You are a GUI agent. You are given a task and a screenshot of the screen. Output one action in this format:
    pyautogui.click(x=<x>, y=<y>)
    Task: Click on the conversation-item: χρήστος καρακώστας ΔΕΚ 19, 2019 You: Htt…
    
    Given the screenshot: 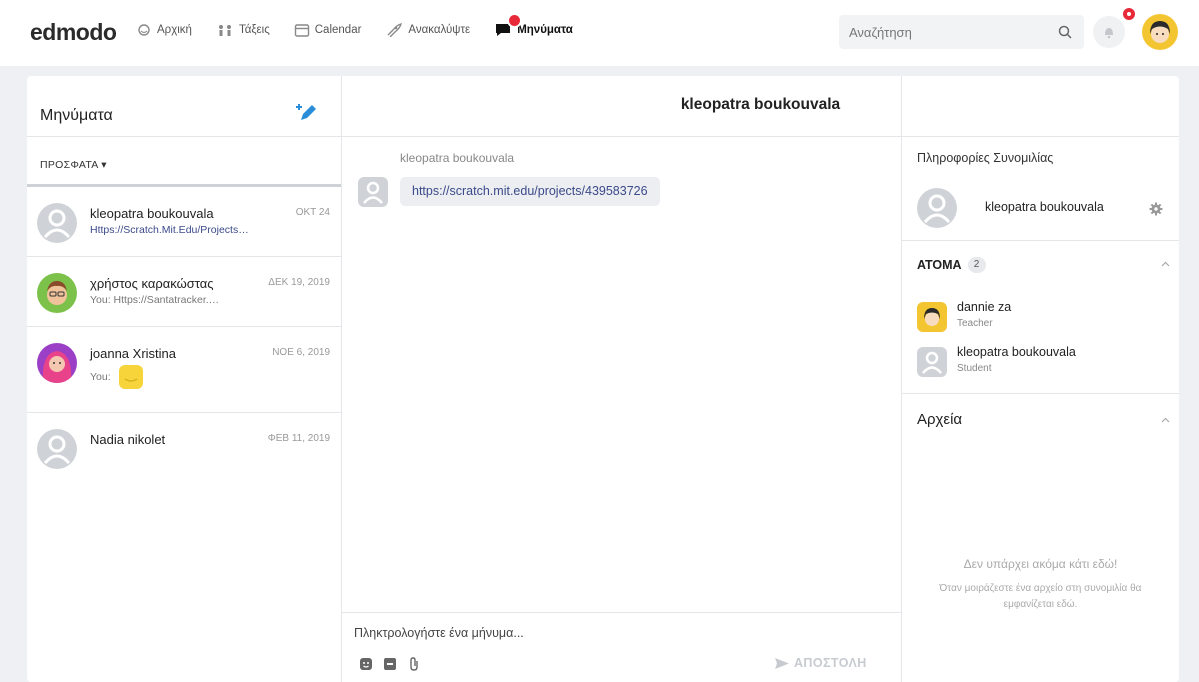 What is the action you would take?
    pyautogui.click(x=184, y=292)
    